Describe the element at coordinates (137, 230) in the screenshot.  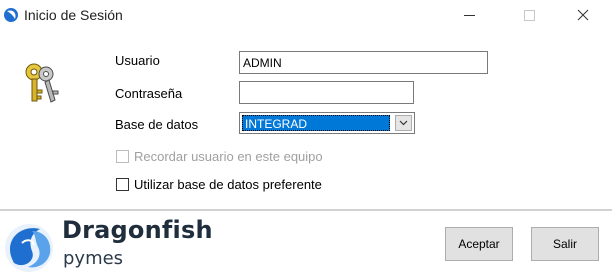
I see `brand-name: Dragonfish` at that location.